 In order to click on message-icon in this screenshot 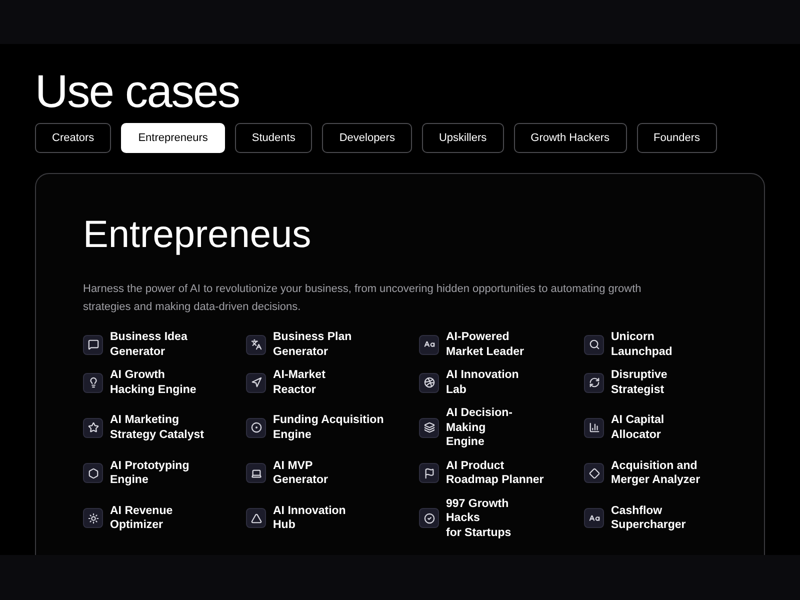, I will do `click(93, 344)`.